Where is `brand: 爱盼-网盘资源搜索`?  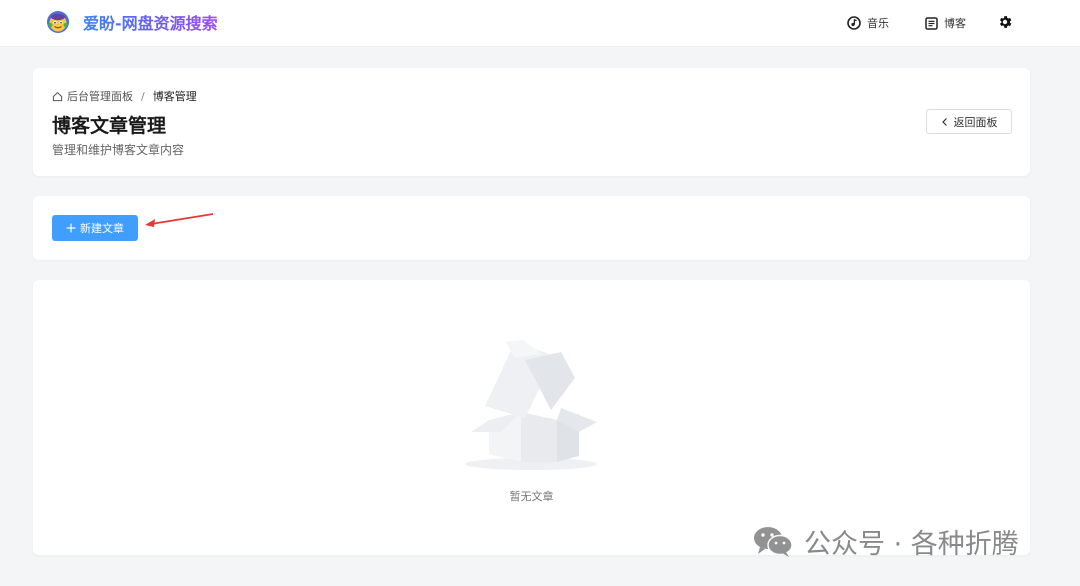
brand: 爱盼-网盘资源搜索 is located at coordinates (132, 22).